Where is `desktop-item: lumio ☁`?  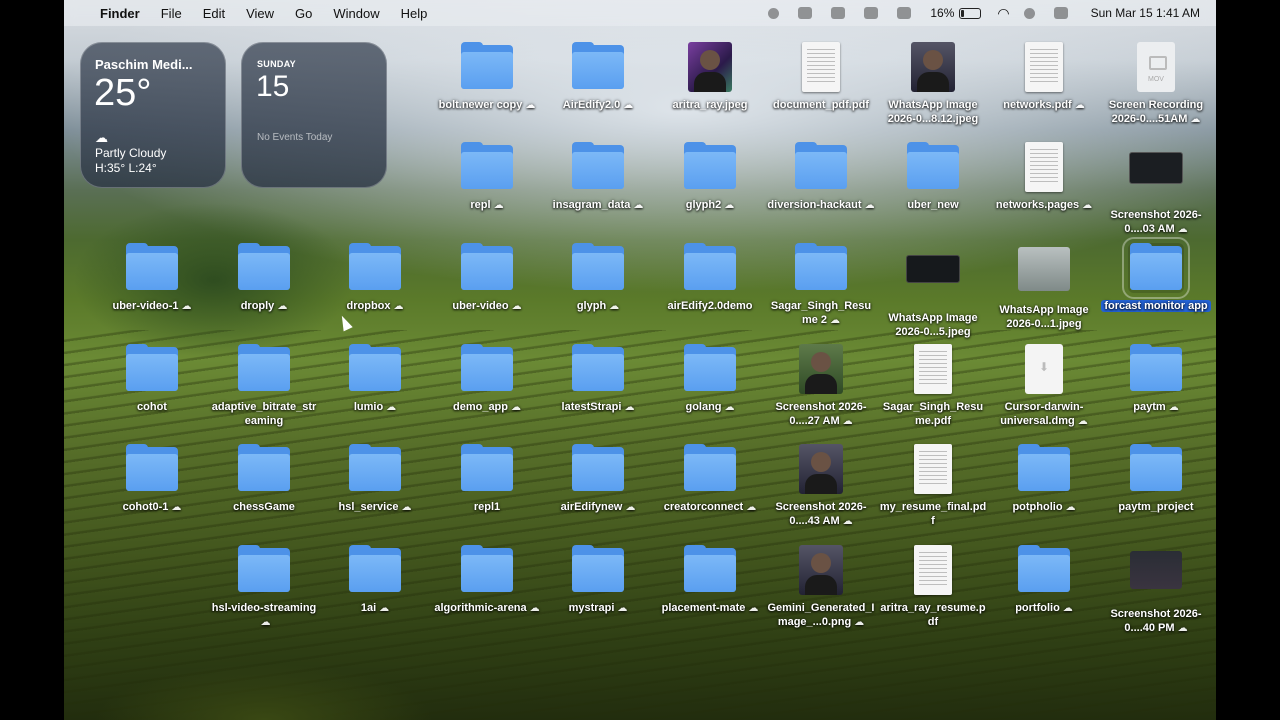 desktop-item: lumio ☁ is located at coordinates (375, 379).